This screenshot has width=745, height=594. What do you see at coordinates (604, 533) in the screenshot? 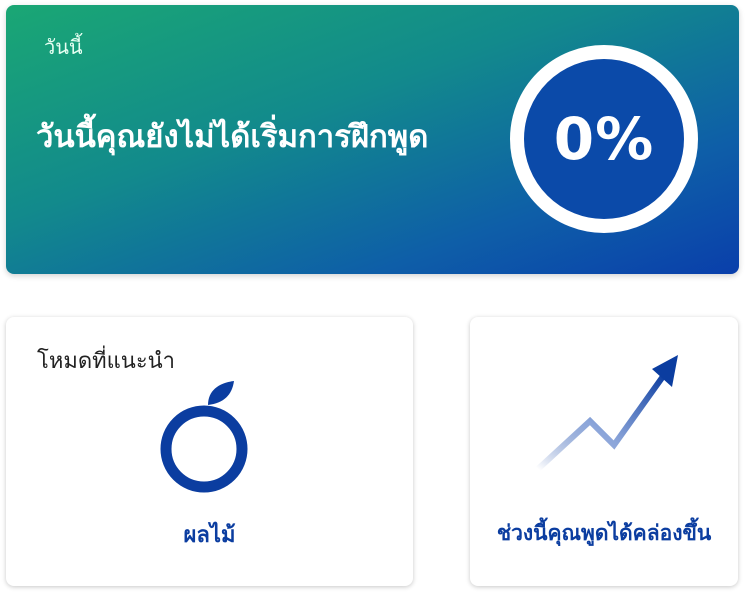
I see `fluency-trend-label: ช่วงนี้คุณพูดได้คล่องขึ้น` at bounding box center [604, 533].